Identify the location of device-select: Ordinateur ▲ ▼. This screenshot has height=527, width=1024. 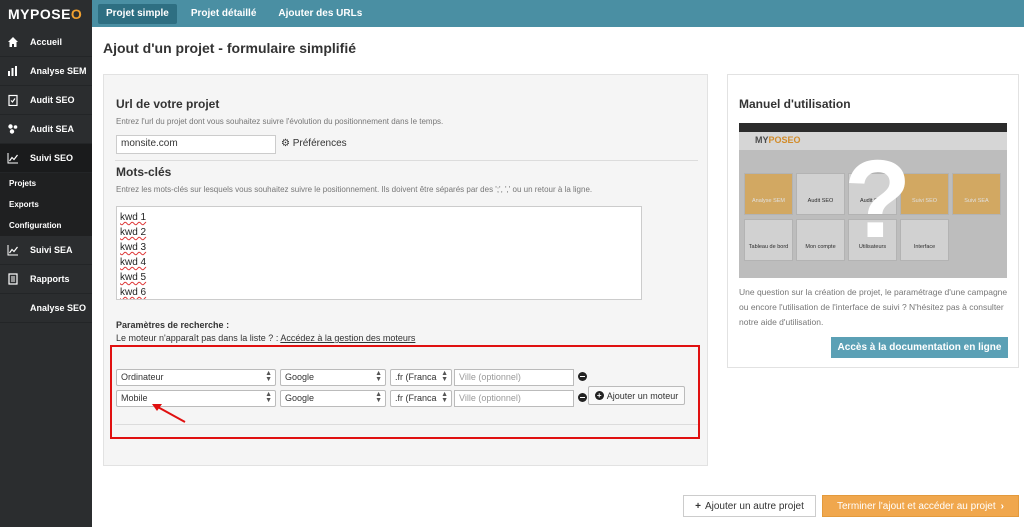
(196, 377).